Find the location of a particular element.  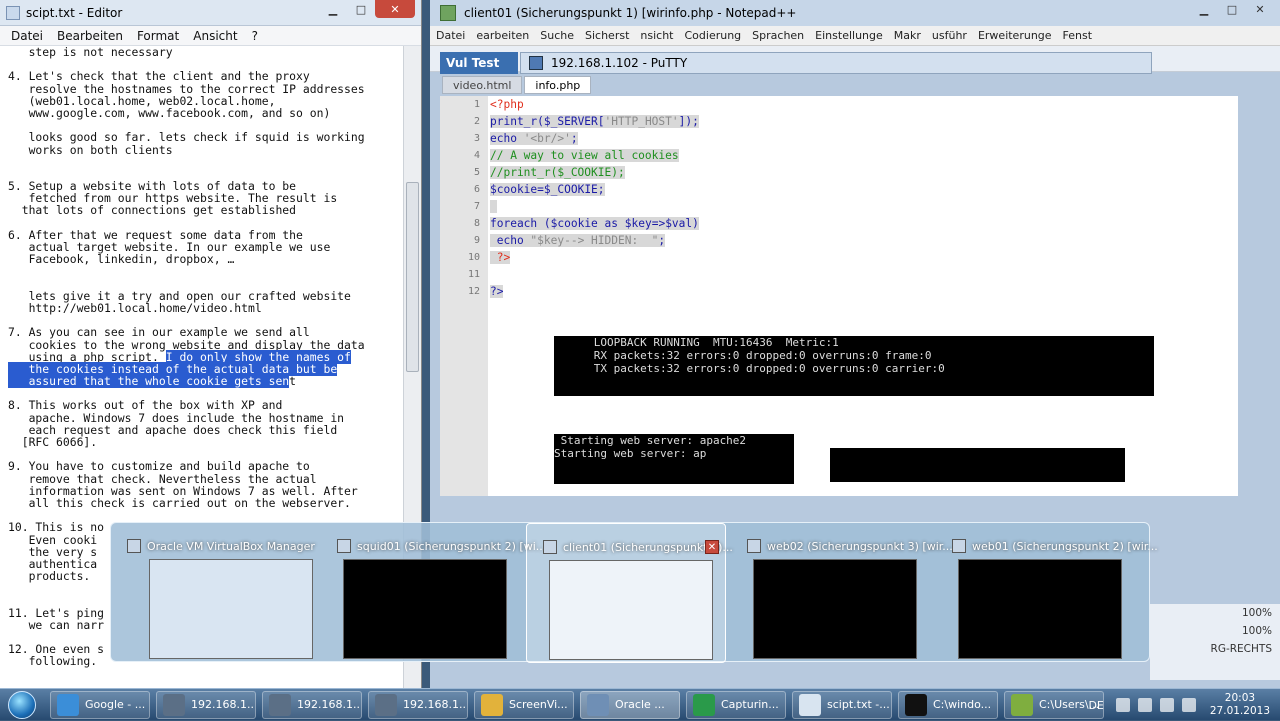

tab-video-html: video.html is located at coordinates (482, 85).